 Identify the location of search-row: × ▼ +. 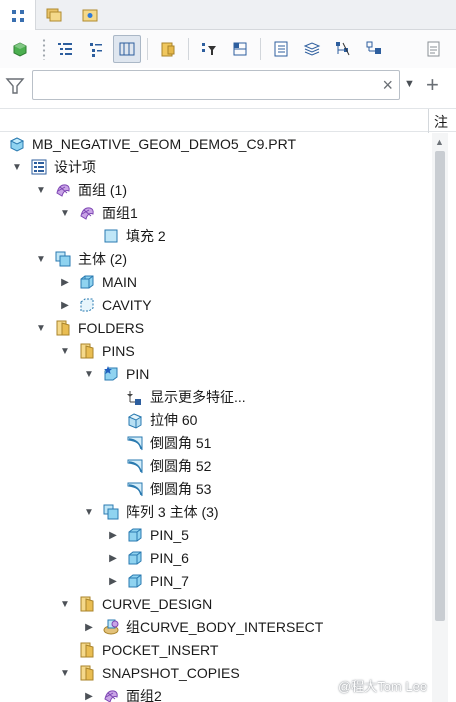
(228, 86).